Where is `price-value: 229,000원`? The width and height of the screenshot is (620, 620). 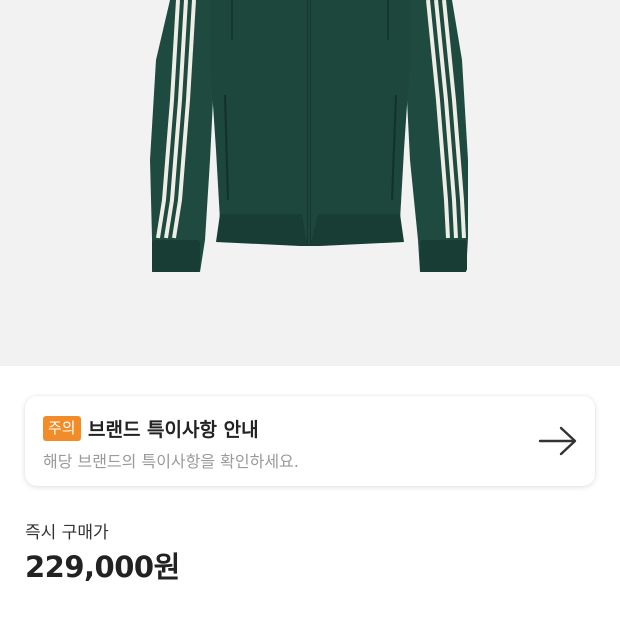
price-value: 229,000원 is located at coordinates (102, 567).